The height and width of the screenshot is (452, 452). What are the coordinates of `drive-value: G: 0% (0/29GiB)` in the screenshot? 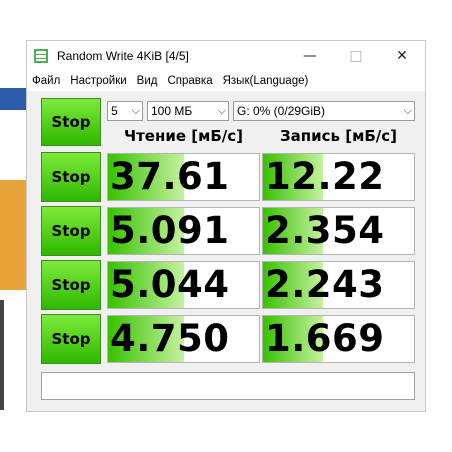 It's located at (281, 111).